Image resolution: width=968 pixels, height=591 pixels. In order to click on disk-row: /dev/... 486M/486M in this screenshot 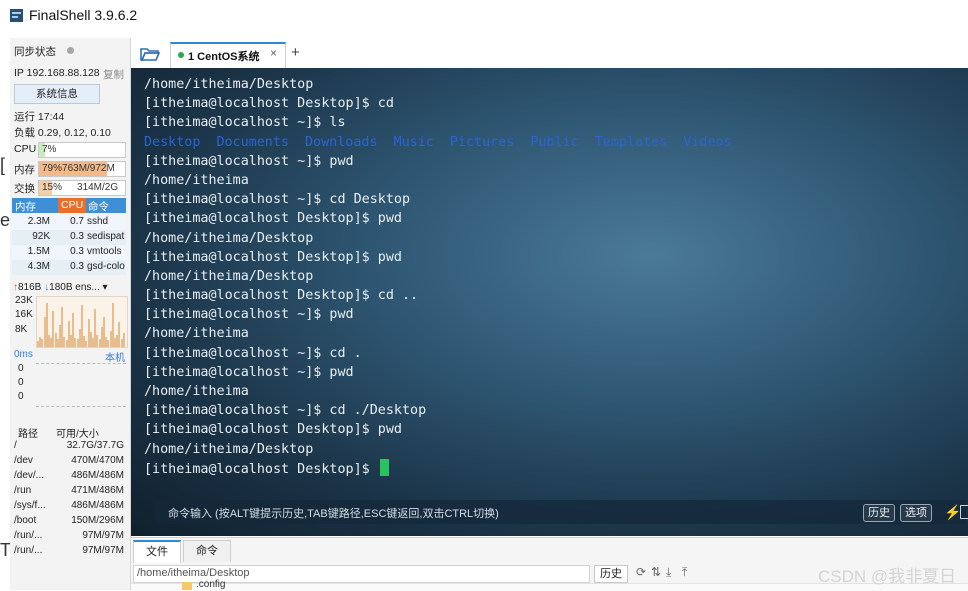, I will do `click(69, 476)`.